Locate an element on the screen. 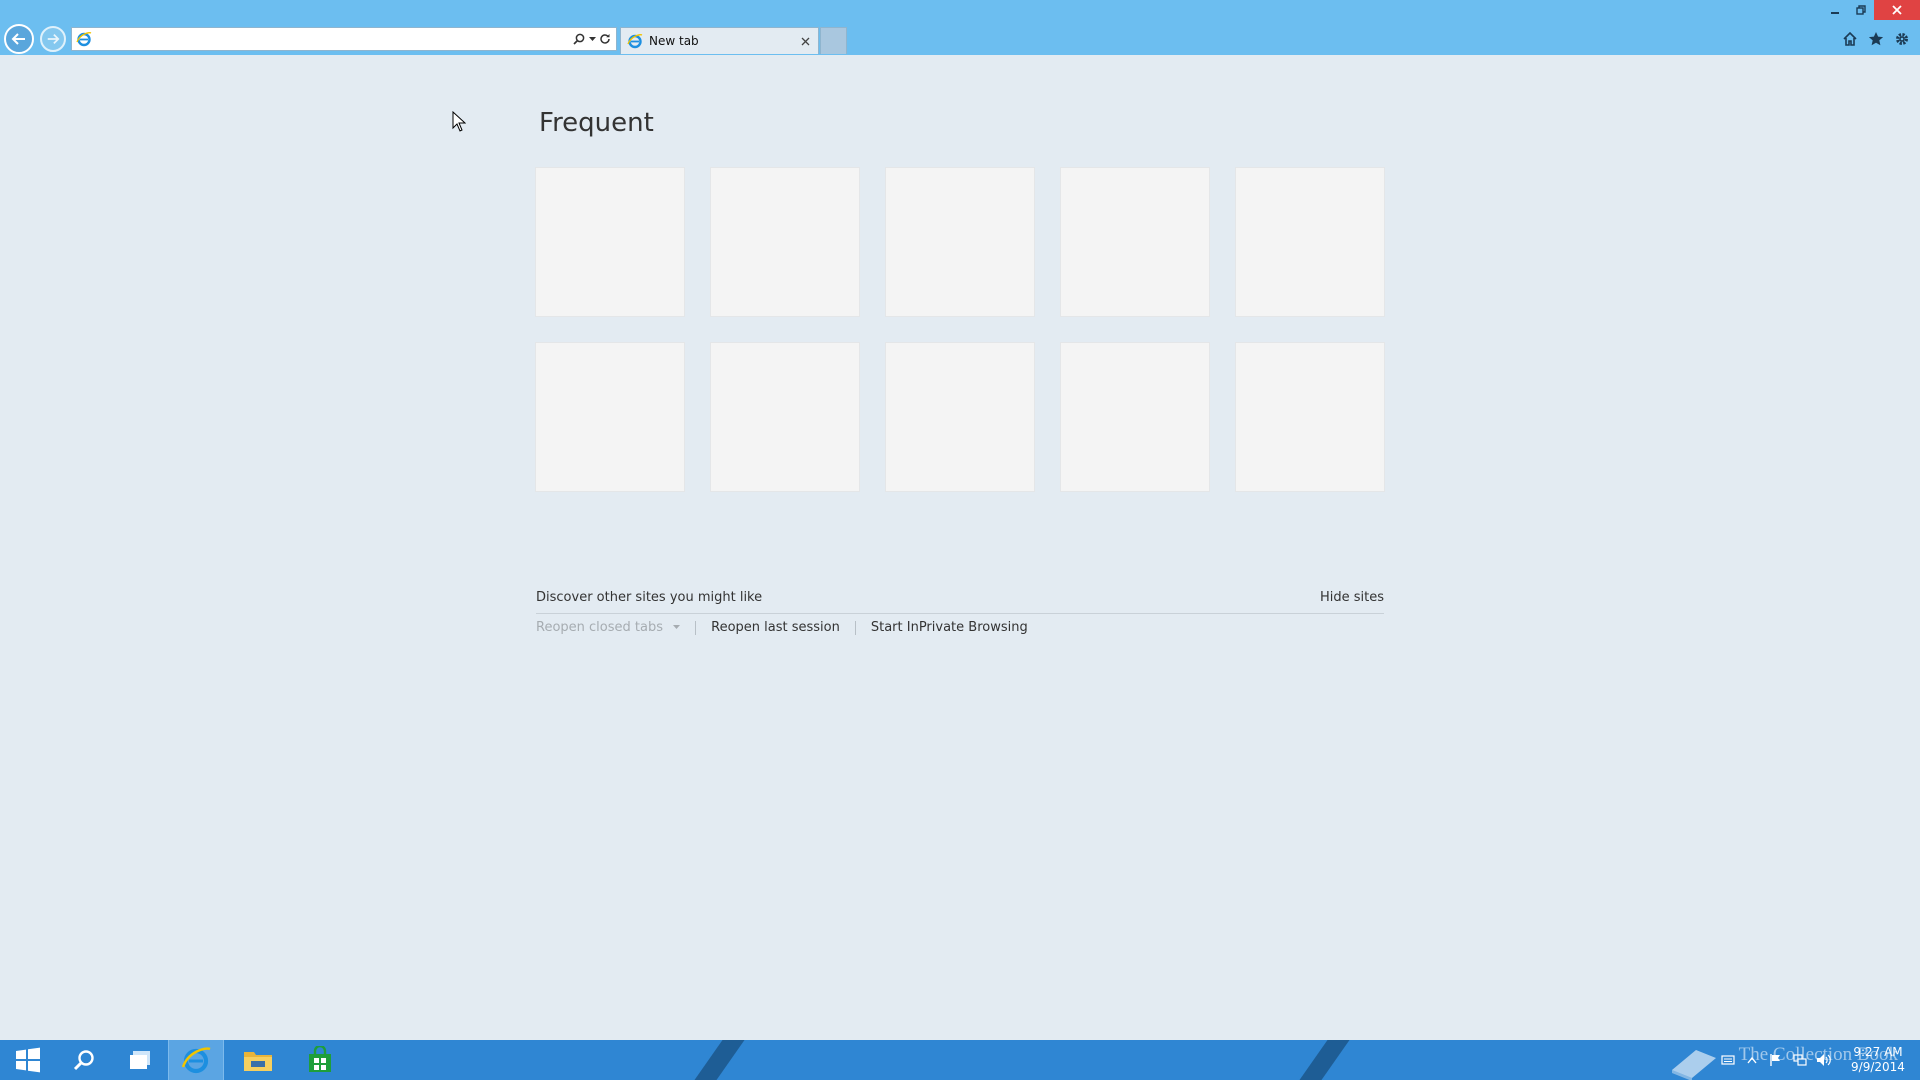 This screenshot has width=1920, height=1080. windows-logo-icon is located at coordinates (28, 1060).